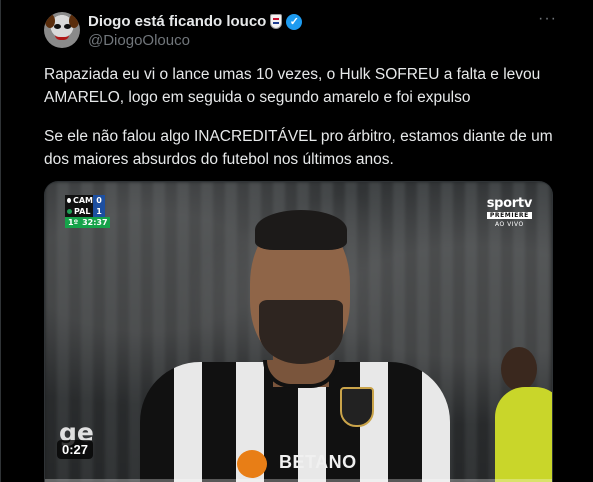 This screenshot has height=482, width=593. I want to click on match-clock: 1º 32:37, so click(87, 222).